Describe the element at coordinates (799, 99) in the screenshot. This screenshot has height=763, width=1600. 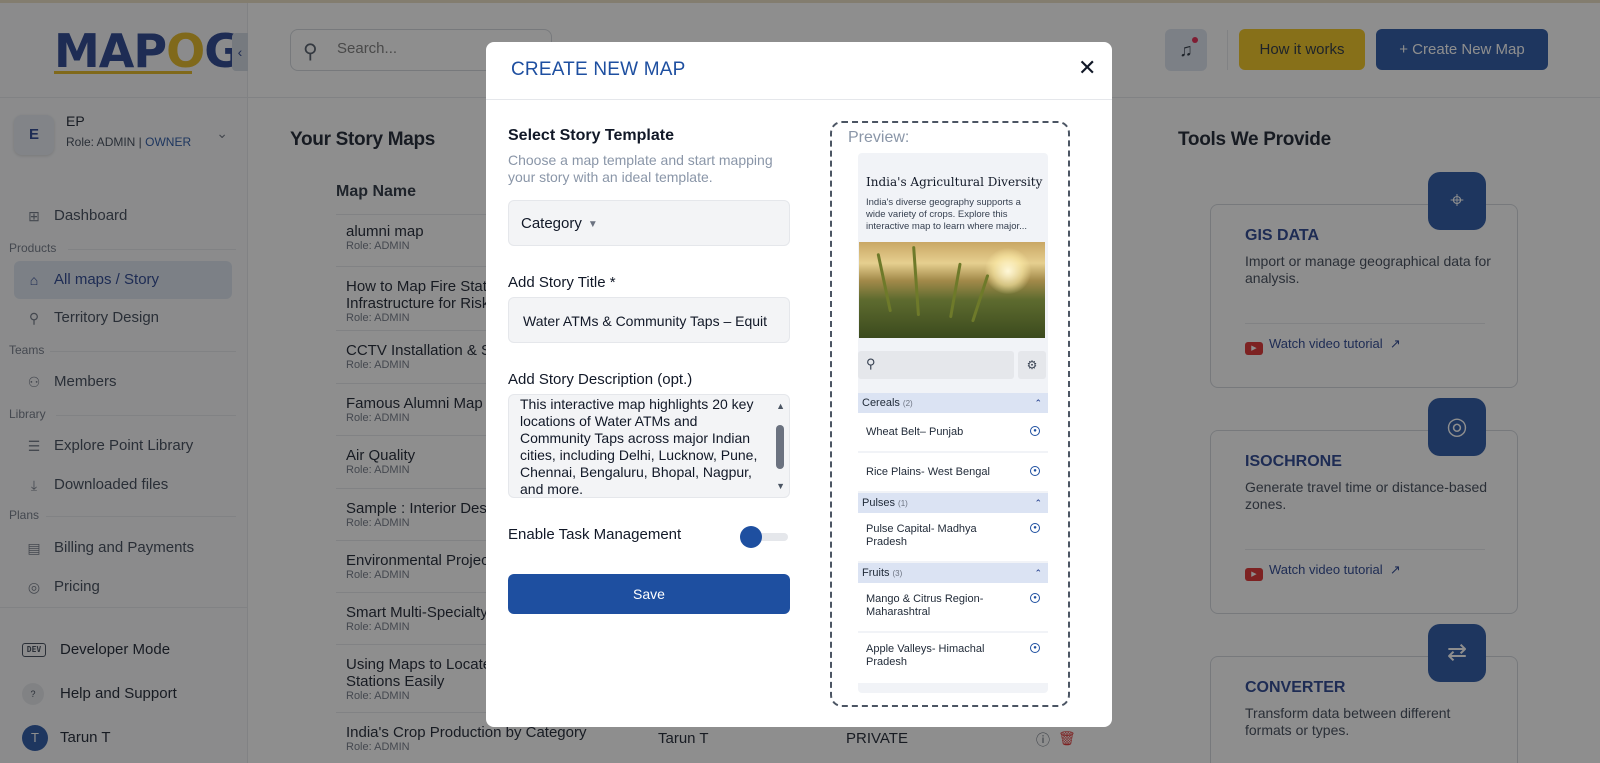
I see `modal-divider` at that location.